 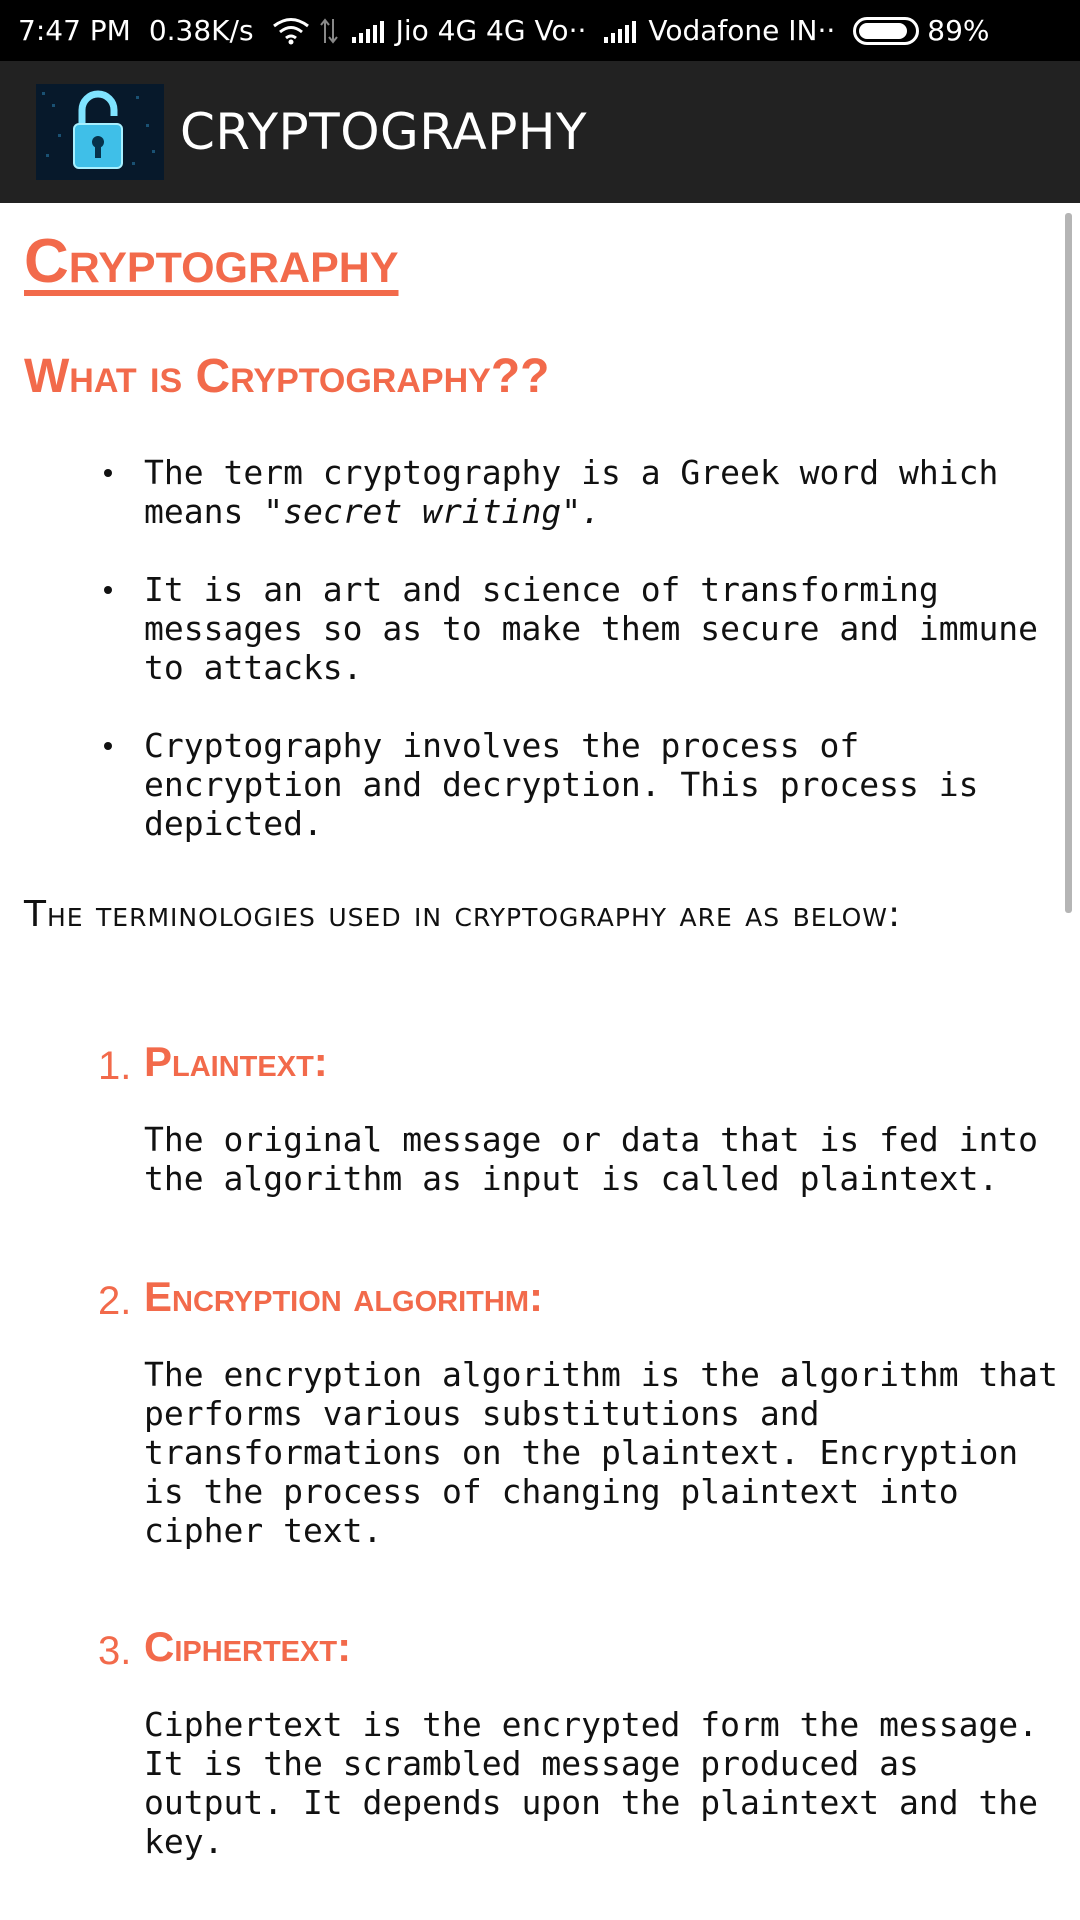 What do you see at coordinates (886, 30) in the screenshot?
I see `battery-icon` at bounding box center [886, 30].